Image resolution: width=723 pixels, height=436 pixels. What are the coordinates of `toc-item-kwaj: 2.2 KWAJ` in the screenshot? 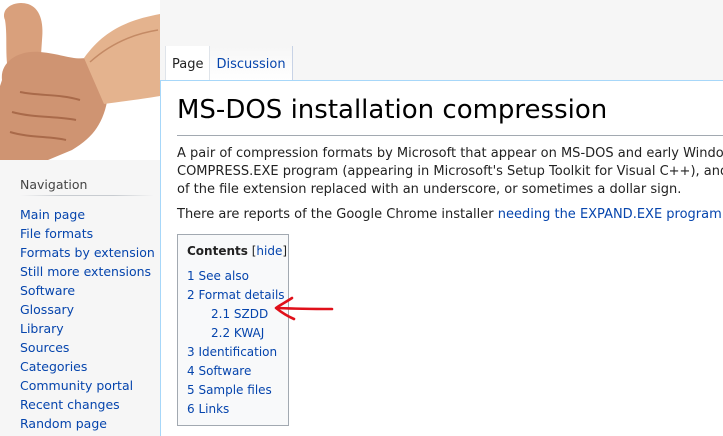 It's located at (237, 333).